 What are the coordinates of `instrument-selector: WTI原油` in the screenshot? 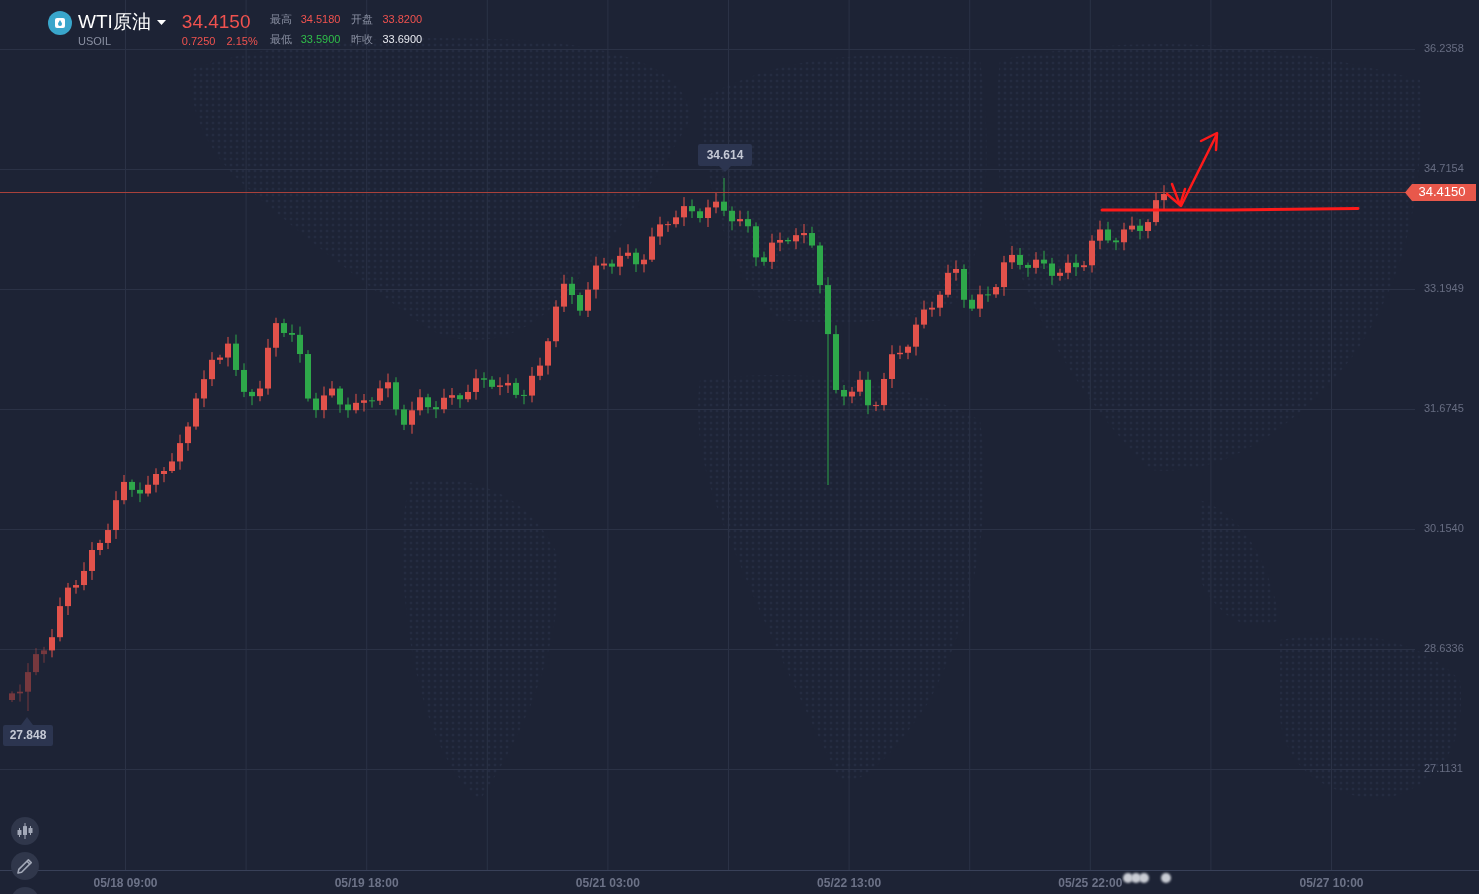 It's located at (122, 22).